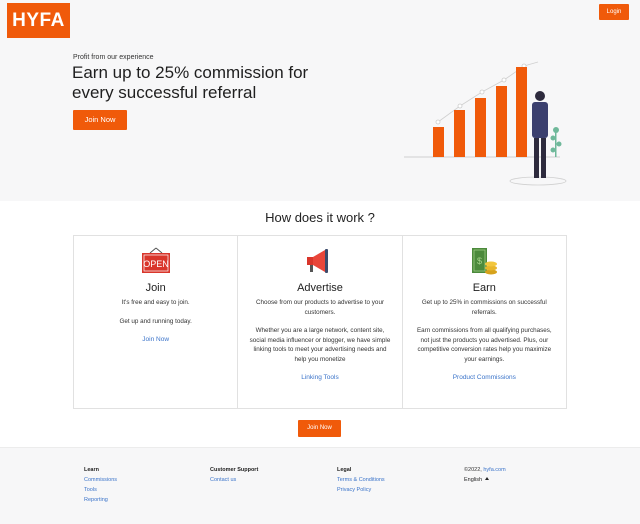  Describe the element at coordinates (234, 470) in the screenshot. I see `footer-support-heading: Customer Support` at that location.